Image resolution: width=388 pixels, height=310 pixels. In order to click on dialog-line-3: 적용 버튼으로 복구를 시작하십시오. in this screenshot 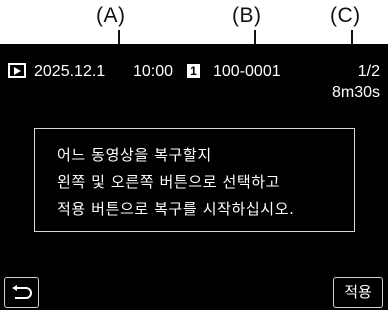, I will do `click(176, 209)`.